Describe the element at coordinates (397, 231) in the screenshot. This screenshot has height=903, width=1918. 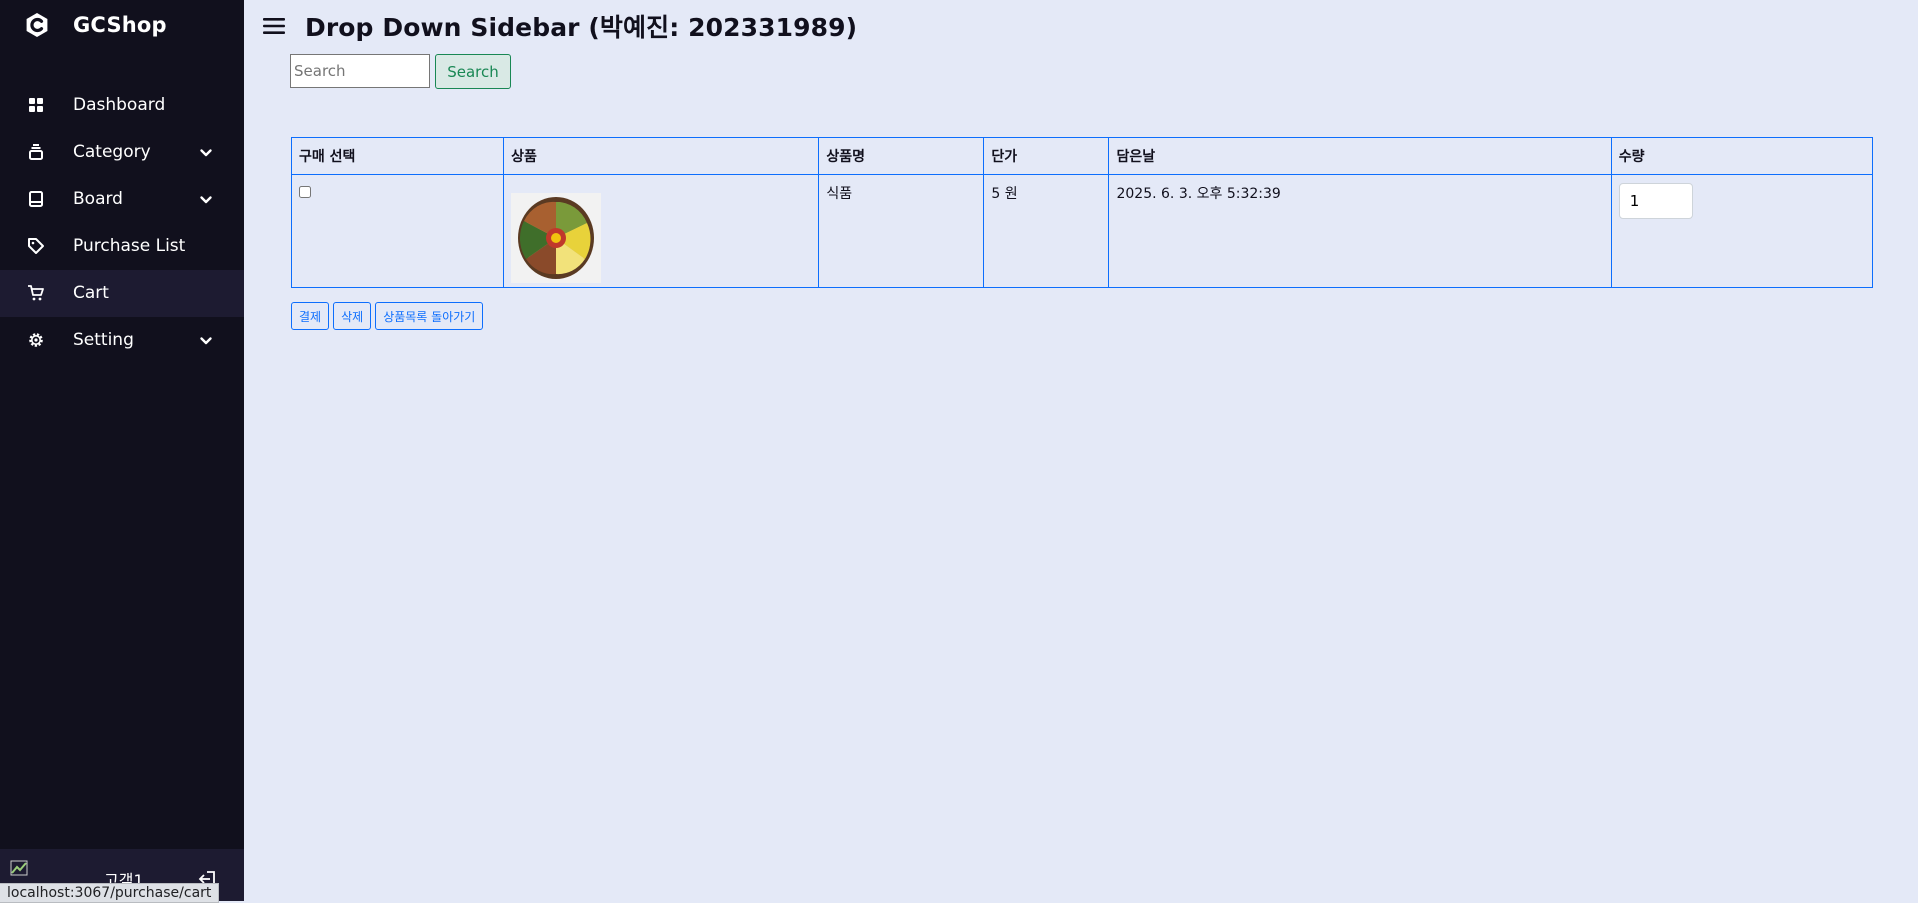
I see `select-cell` at that location.